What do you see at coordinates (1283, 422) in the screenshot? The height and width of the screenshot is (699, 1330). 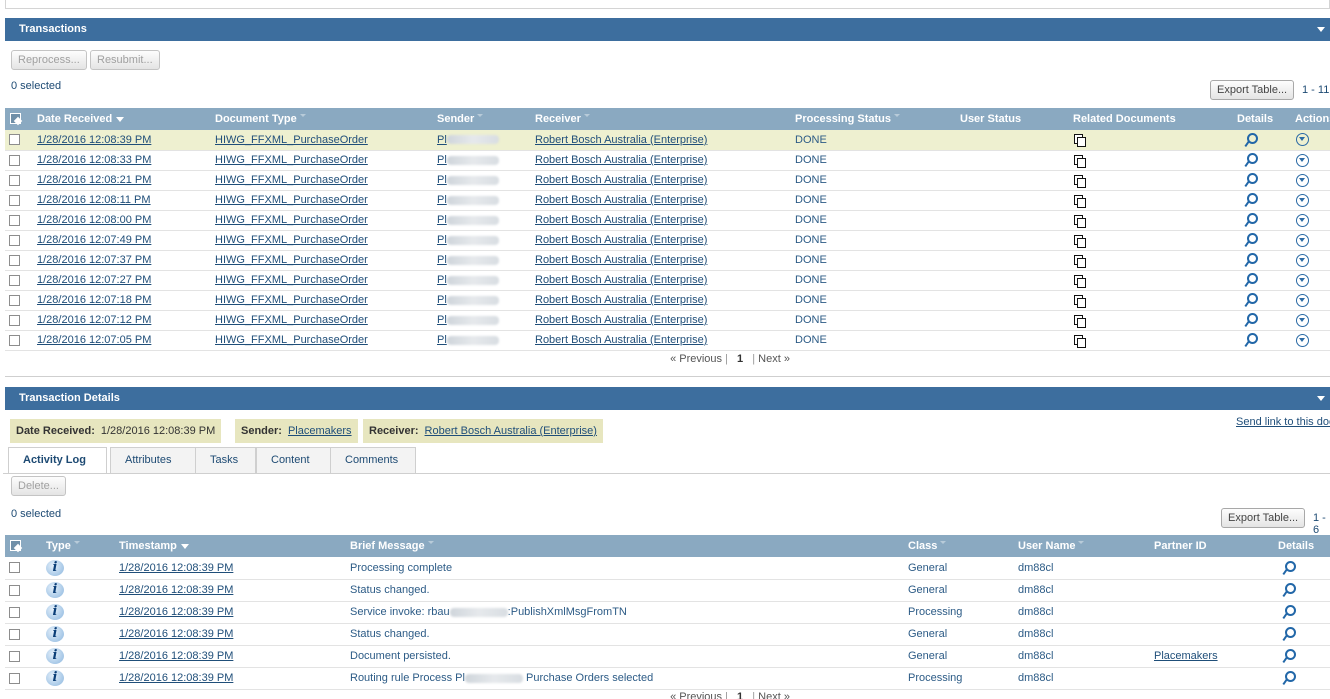 I see `send-link: Send link to this document` at bounding box center [1283, 422].